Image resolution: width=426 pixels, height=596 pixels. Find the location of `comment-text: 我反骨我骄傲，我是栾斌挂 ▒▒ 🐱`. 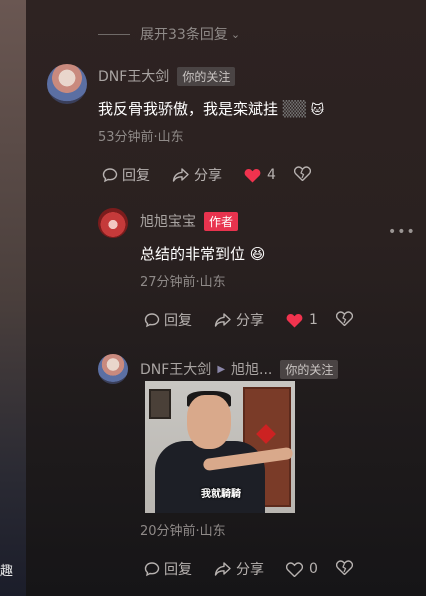

comment-text: 我反骨我骄傲，我是栾斌挂 ▒▒ 🐱 is located at coordinates (211, 108).